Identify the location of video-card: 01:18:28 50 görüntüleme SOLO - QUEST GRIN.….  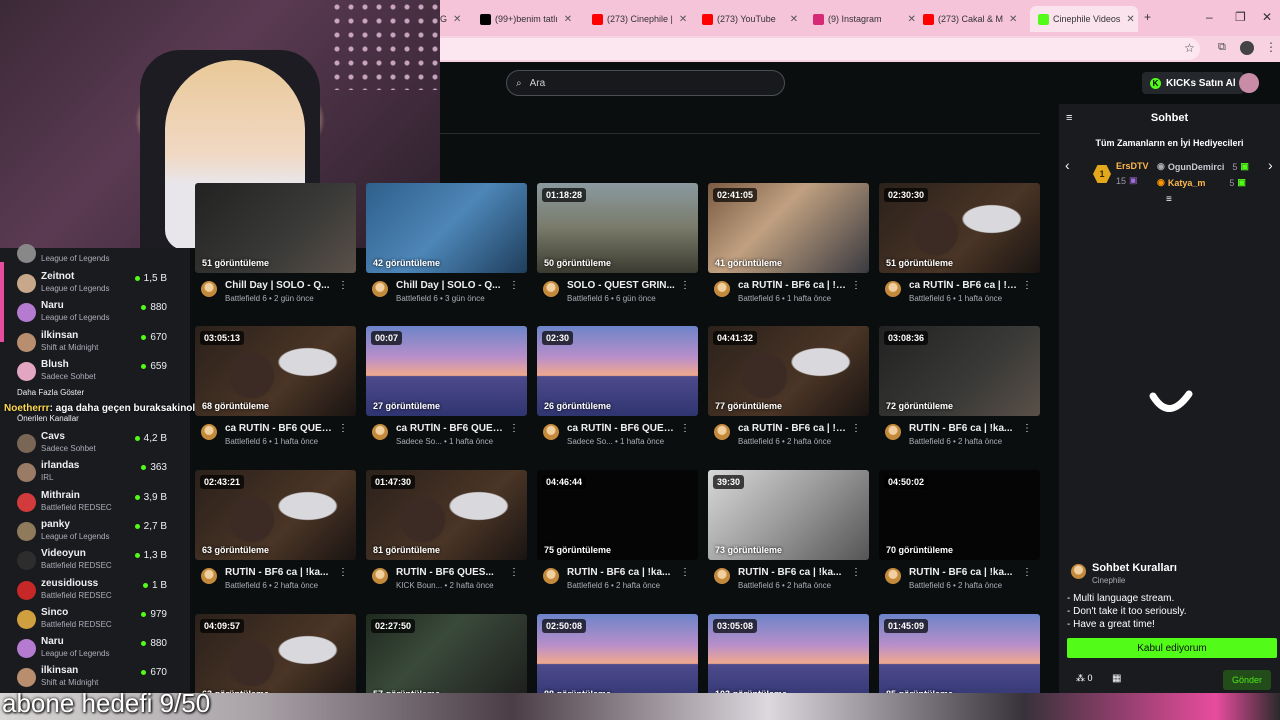
(617, 248).